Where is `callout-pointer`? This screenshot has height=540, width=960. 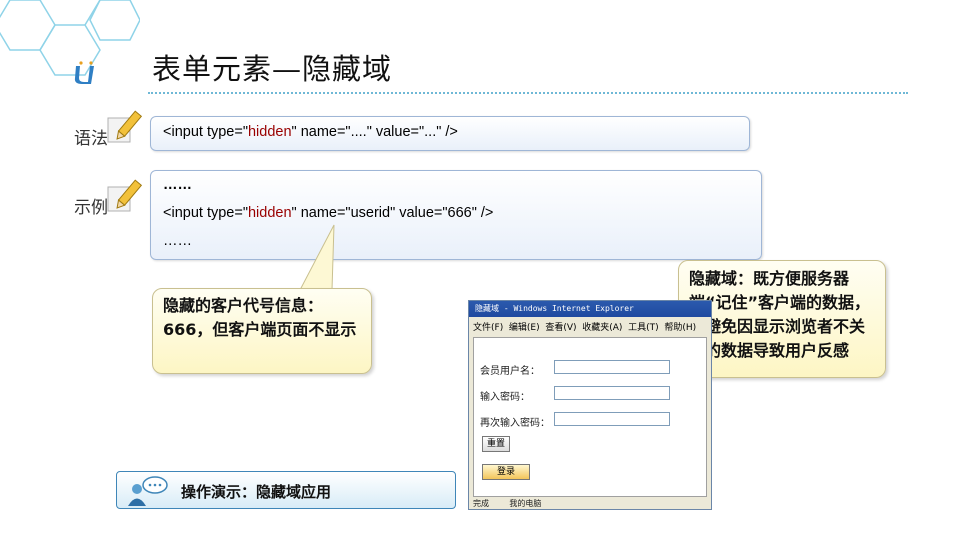 callout-pointer is located at coordinates (317, 257).